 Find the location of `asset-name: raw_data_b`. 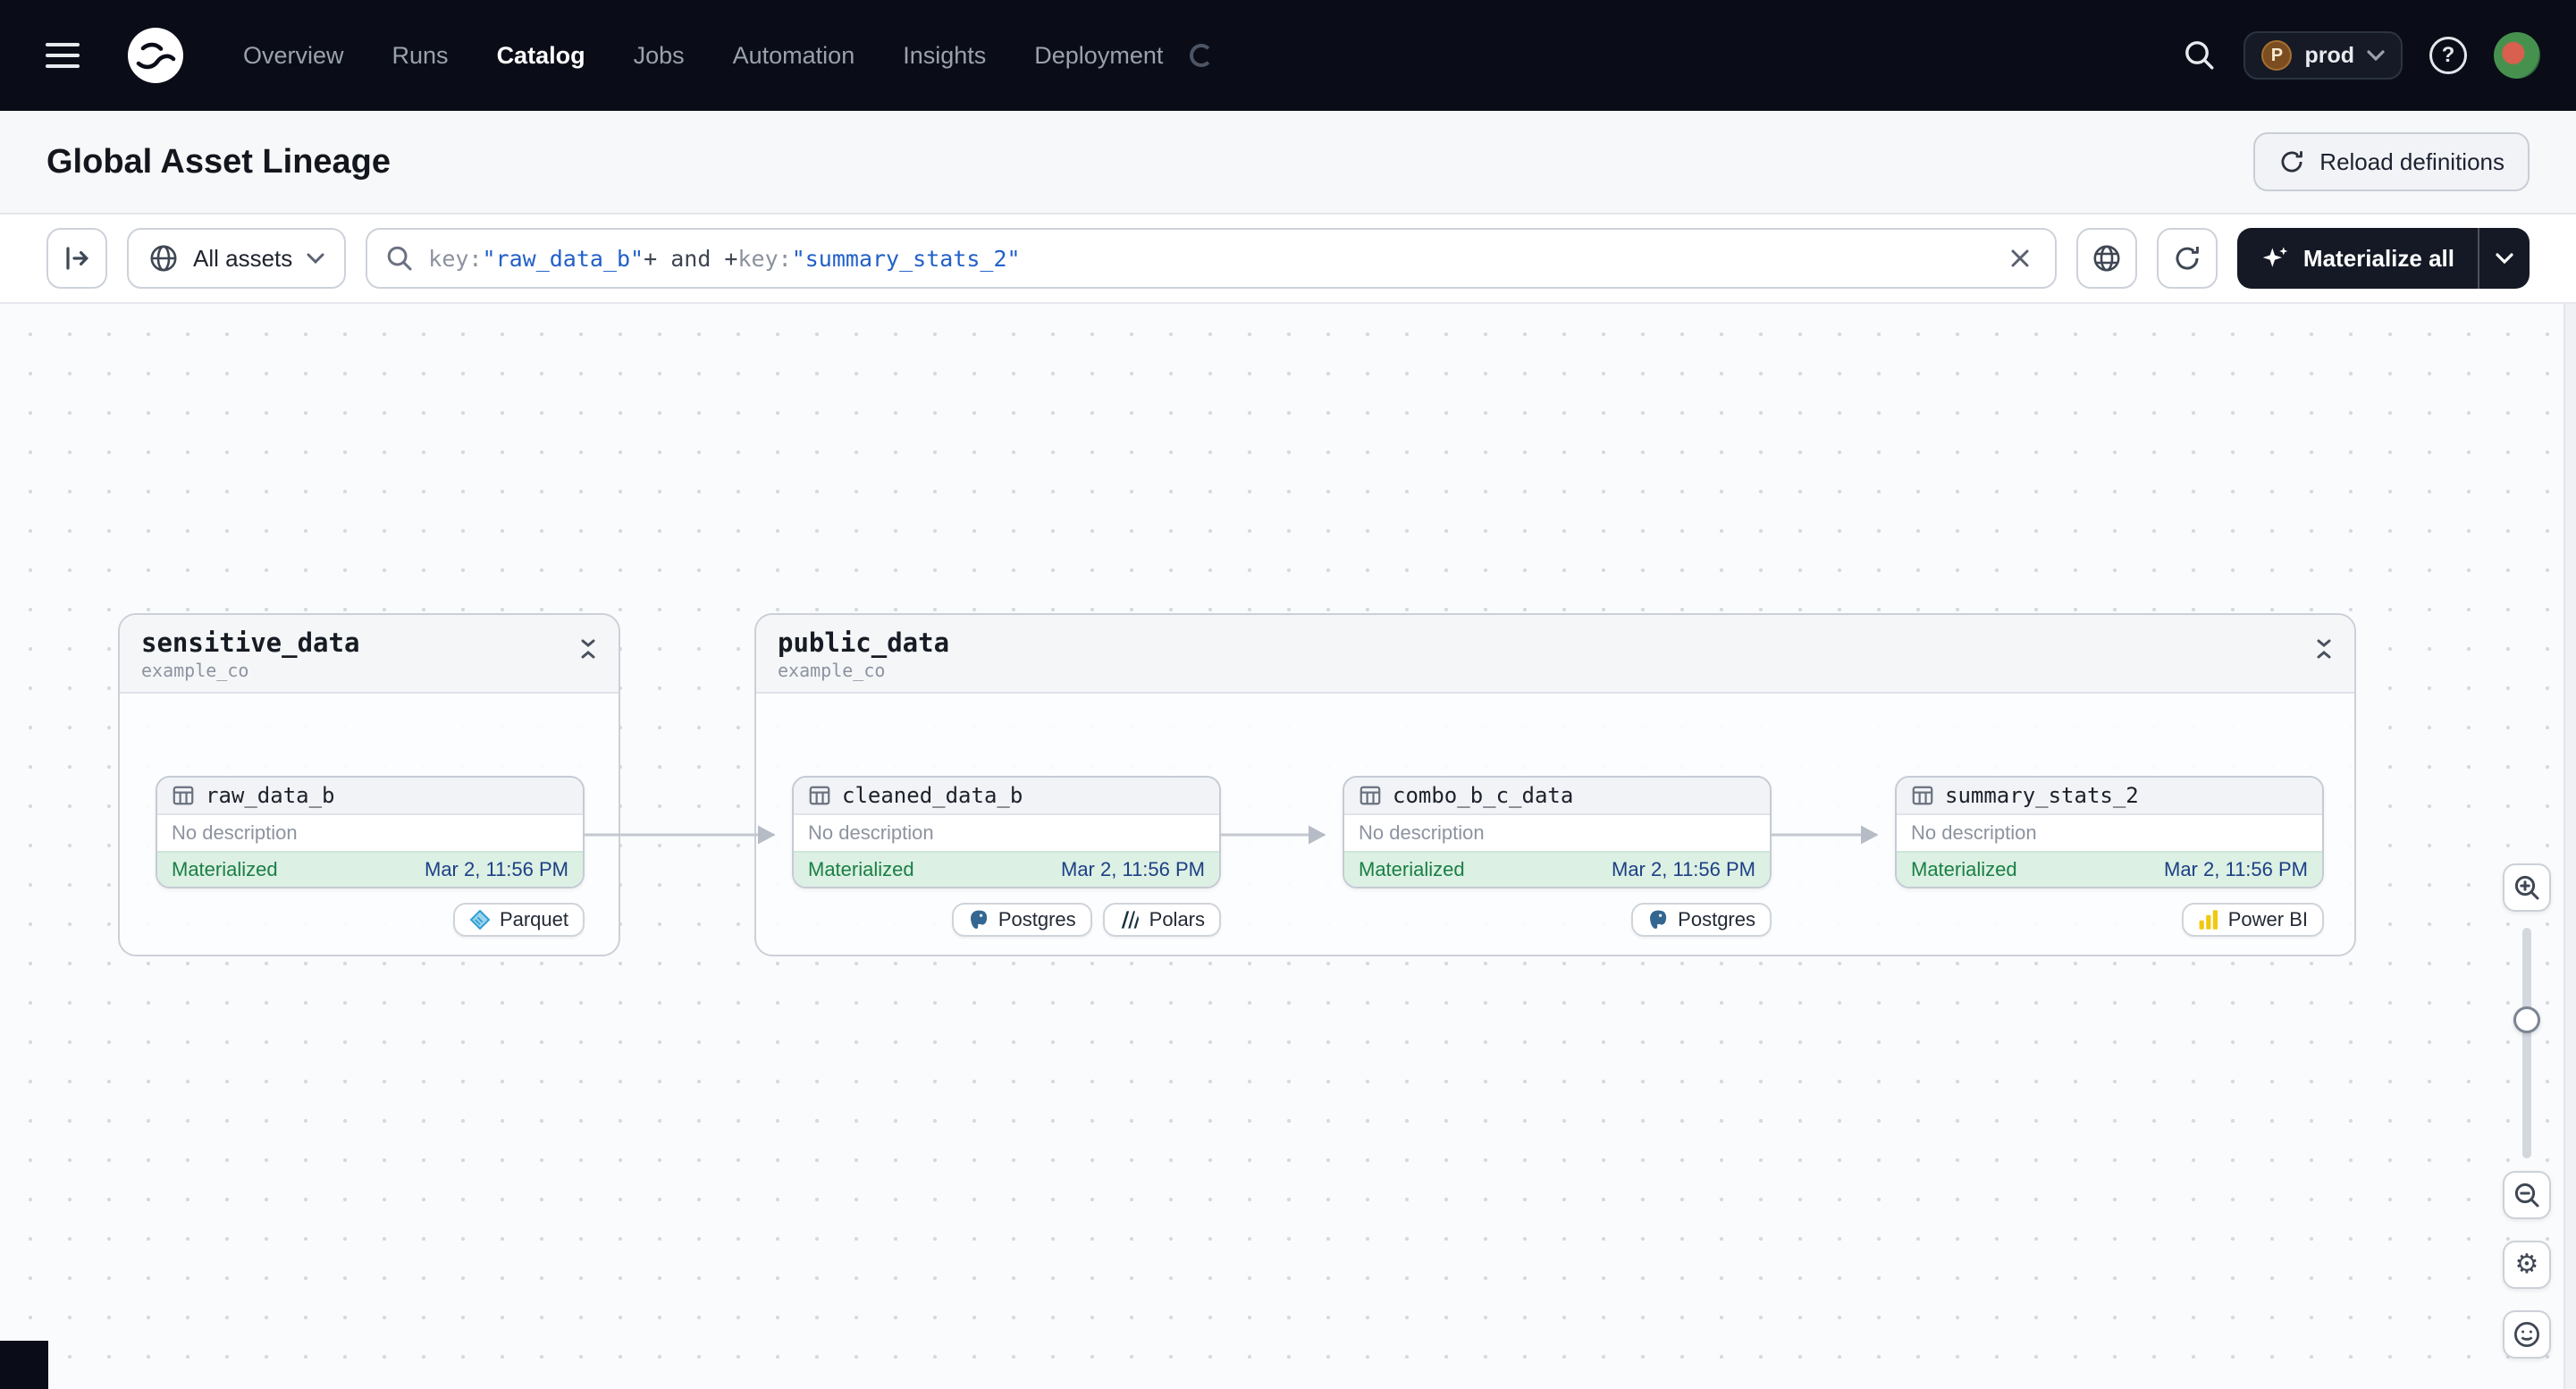

asset-name: raw_data_b is located at coordinates (271, 795).